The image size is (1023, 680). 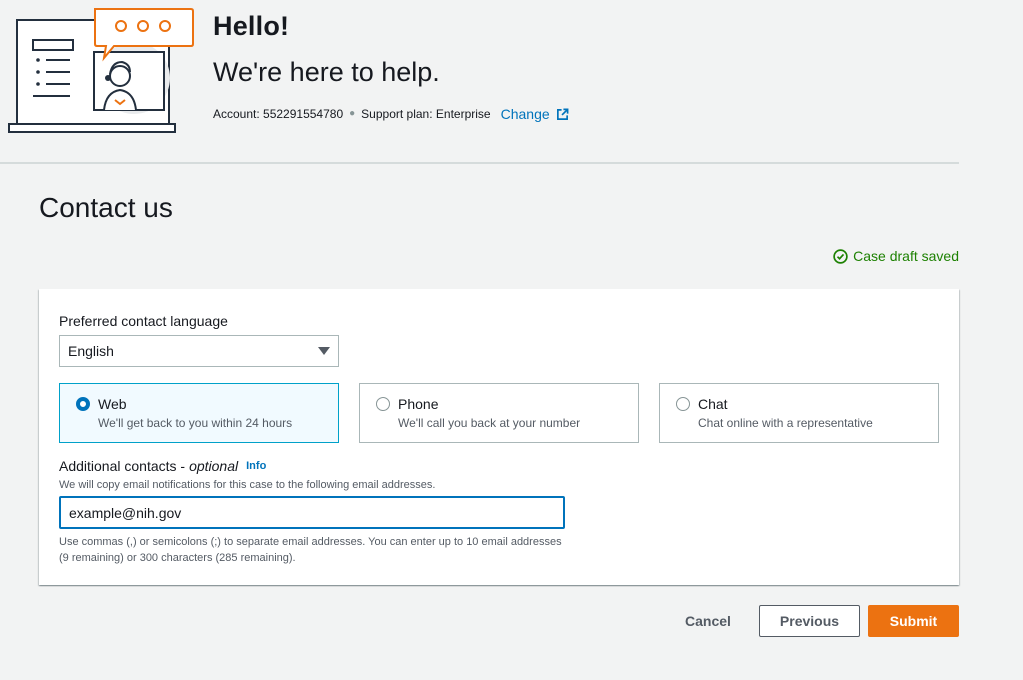 What do you see at coordinates (383, 404) in the screenshot?
I see `phone-radio` at bounding box center [383, 404].